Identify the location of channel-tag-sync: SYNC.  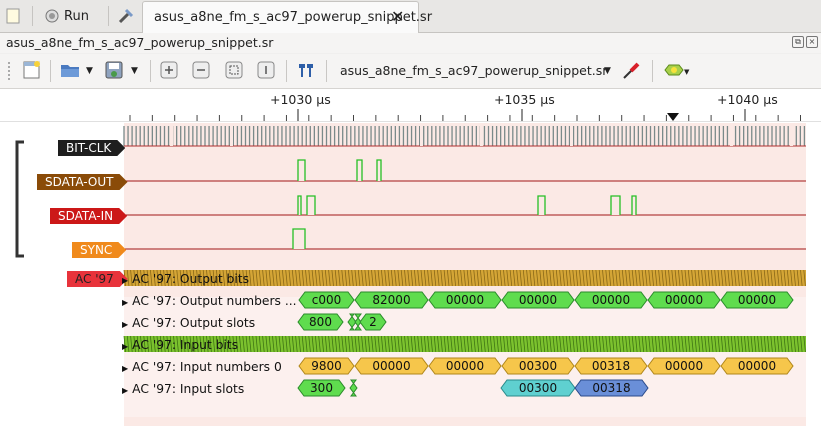
(99, 250).